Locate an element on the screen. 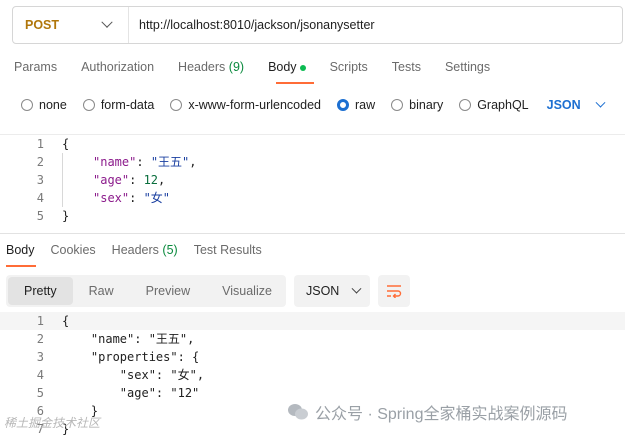  tab-test-results: Test Results is located at coordinates (228, 250).